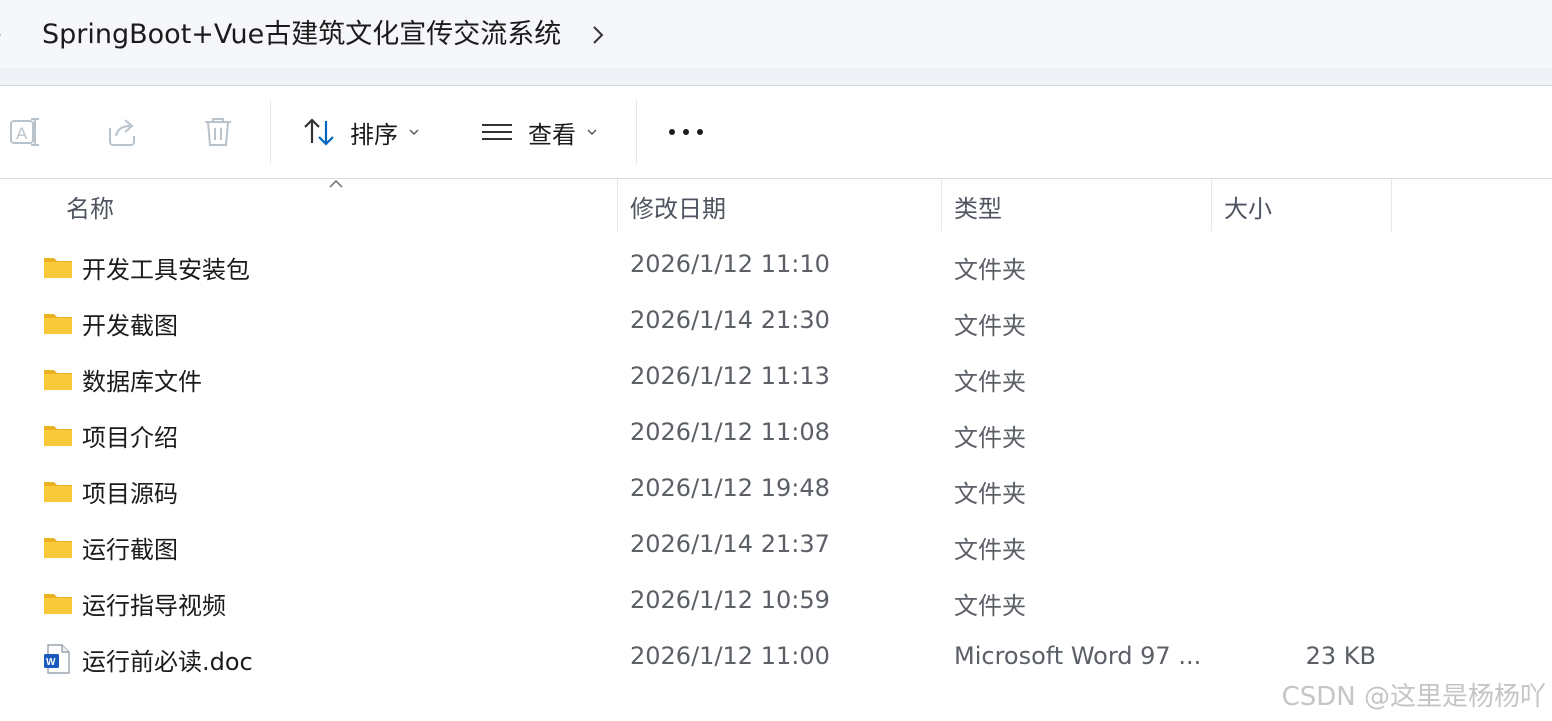  Describe the element at coordinates (130, 494) in the screenshot. I see `file-name: 项目源码` at that location.